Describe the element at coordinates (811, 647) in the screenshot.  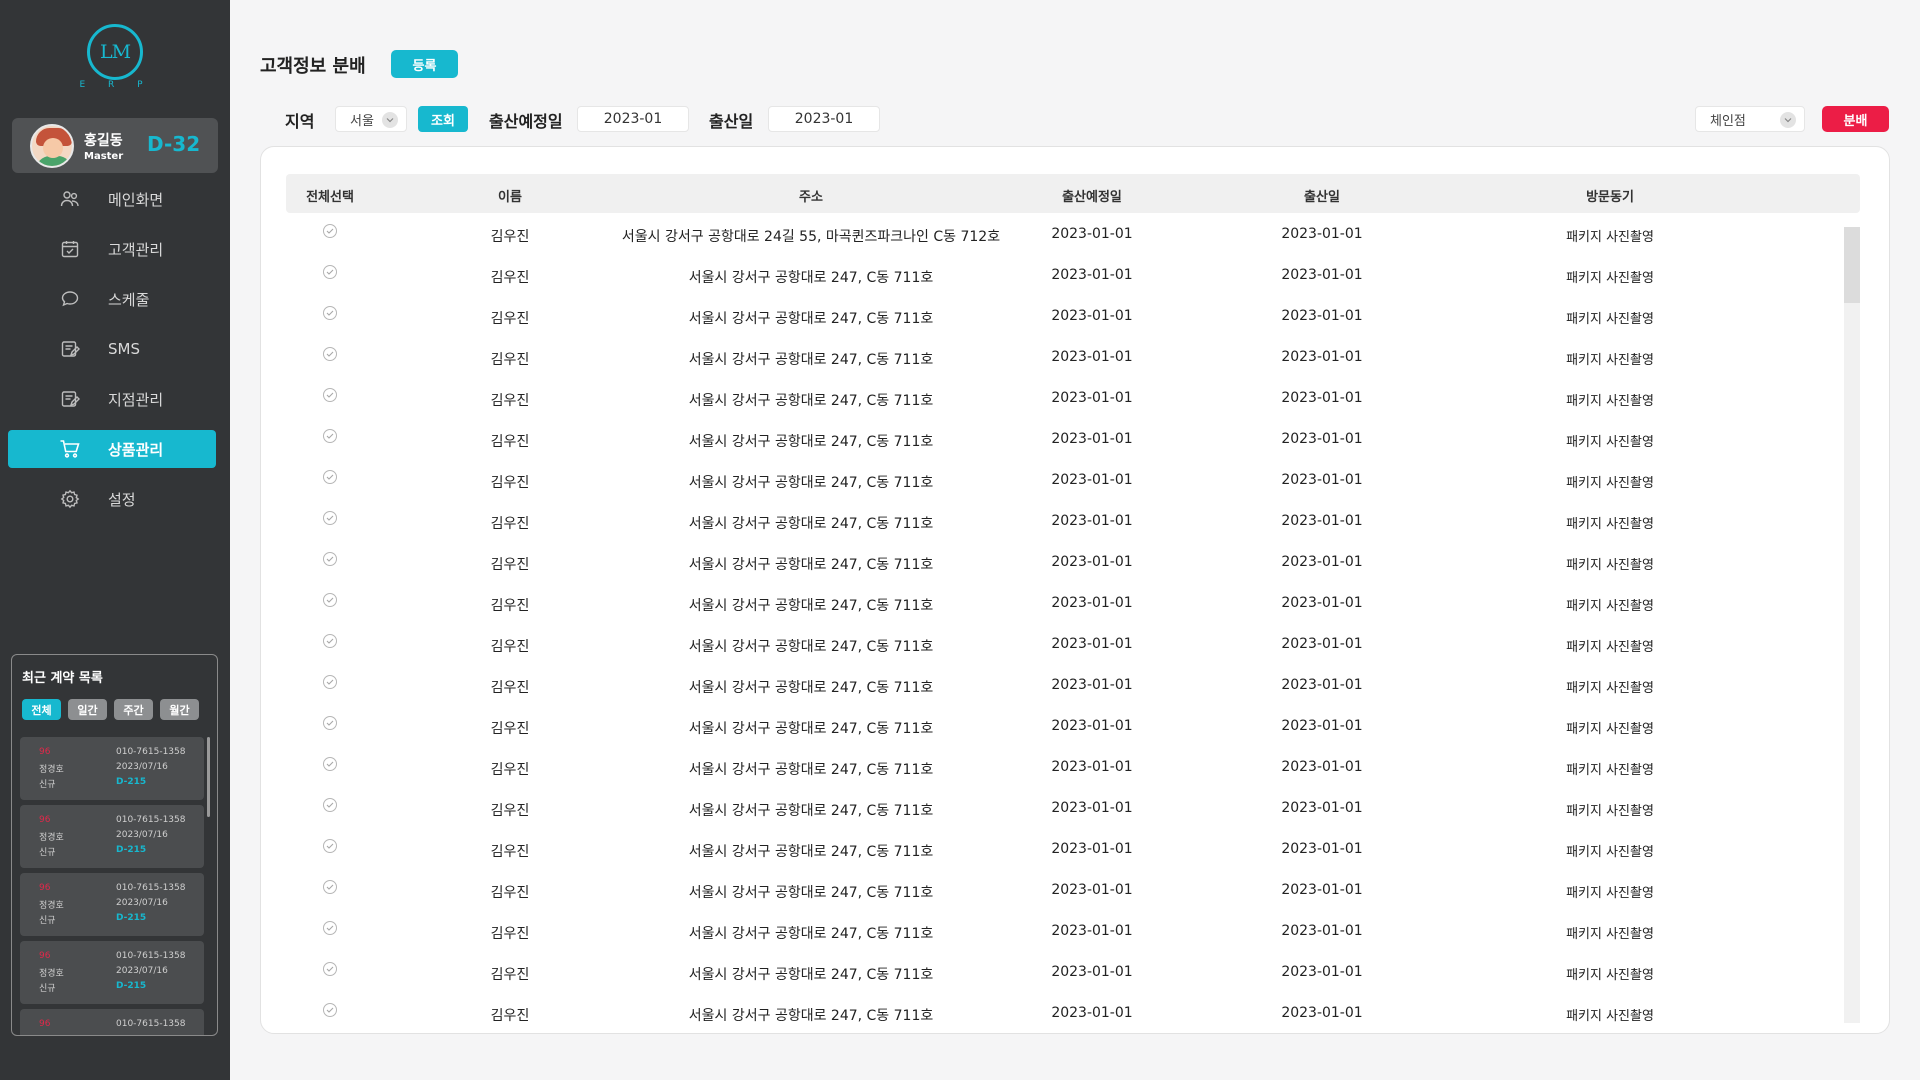
I see `cell-address: 서울시 강서구 공항대로 247, C동 711호` at that location.